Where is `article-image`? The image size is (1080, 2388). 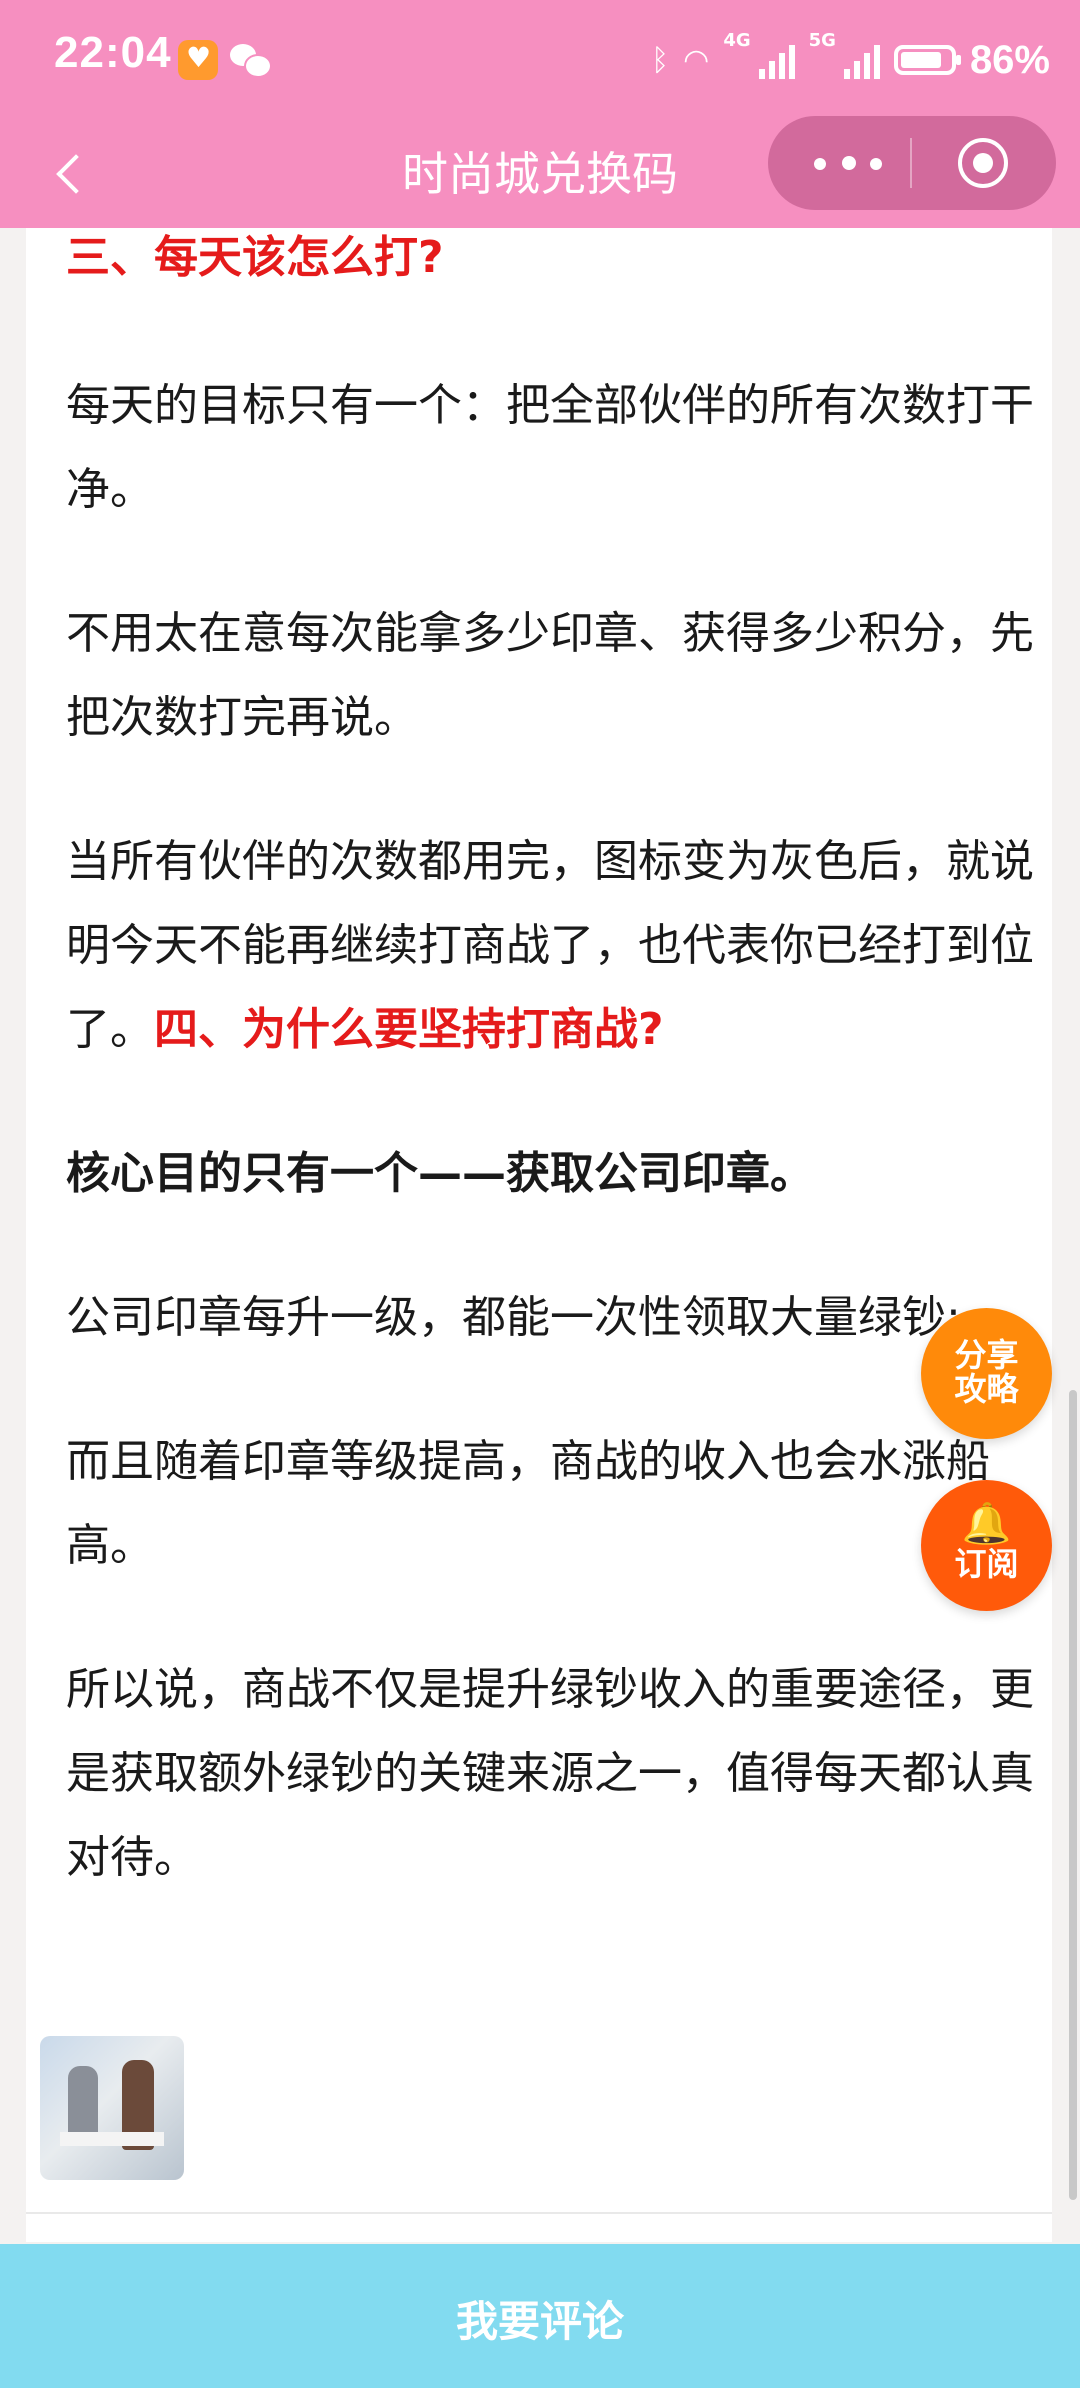 article-image is located at coordinates (112, 2108).